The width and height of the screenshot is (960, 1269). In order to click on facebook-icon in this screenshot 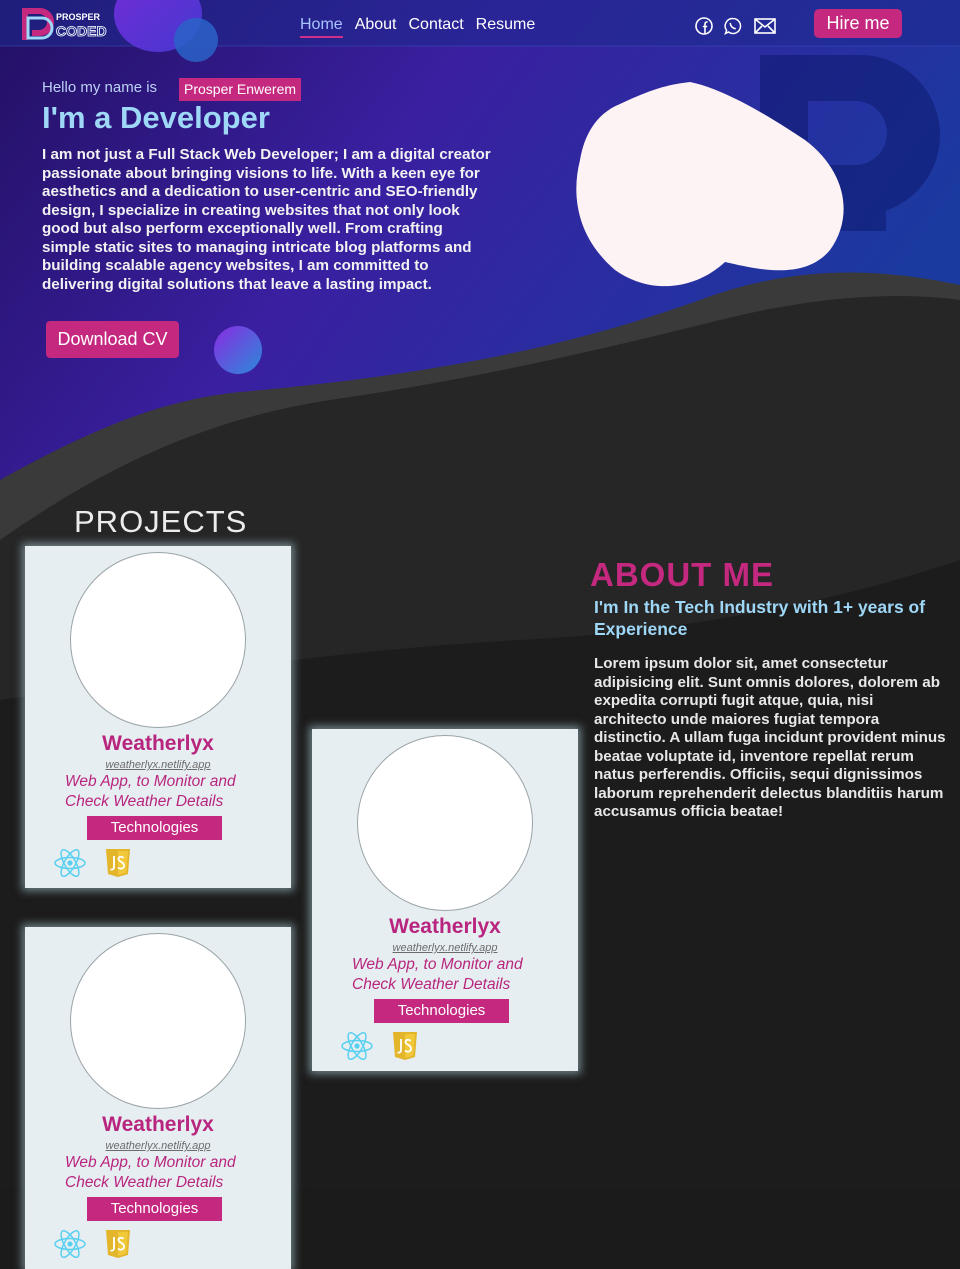, I will do `click(704, 26)`.